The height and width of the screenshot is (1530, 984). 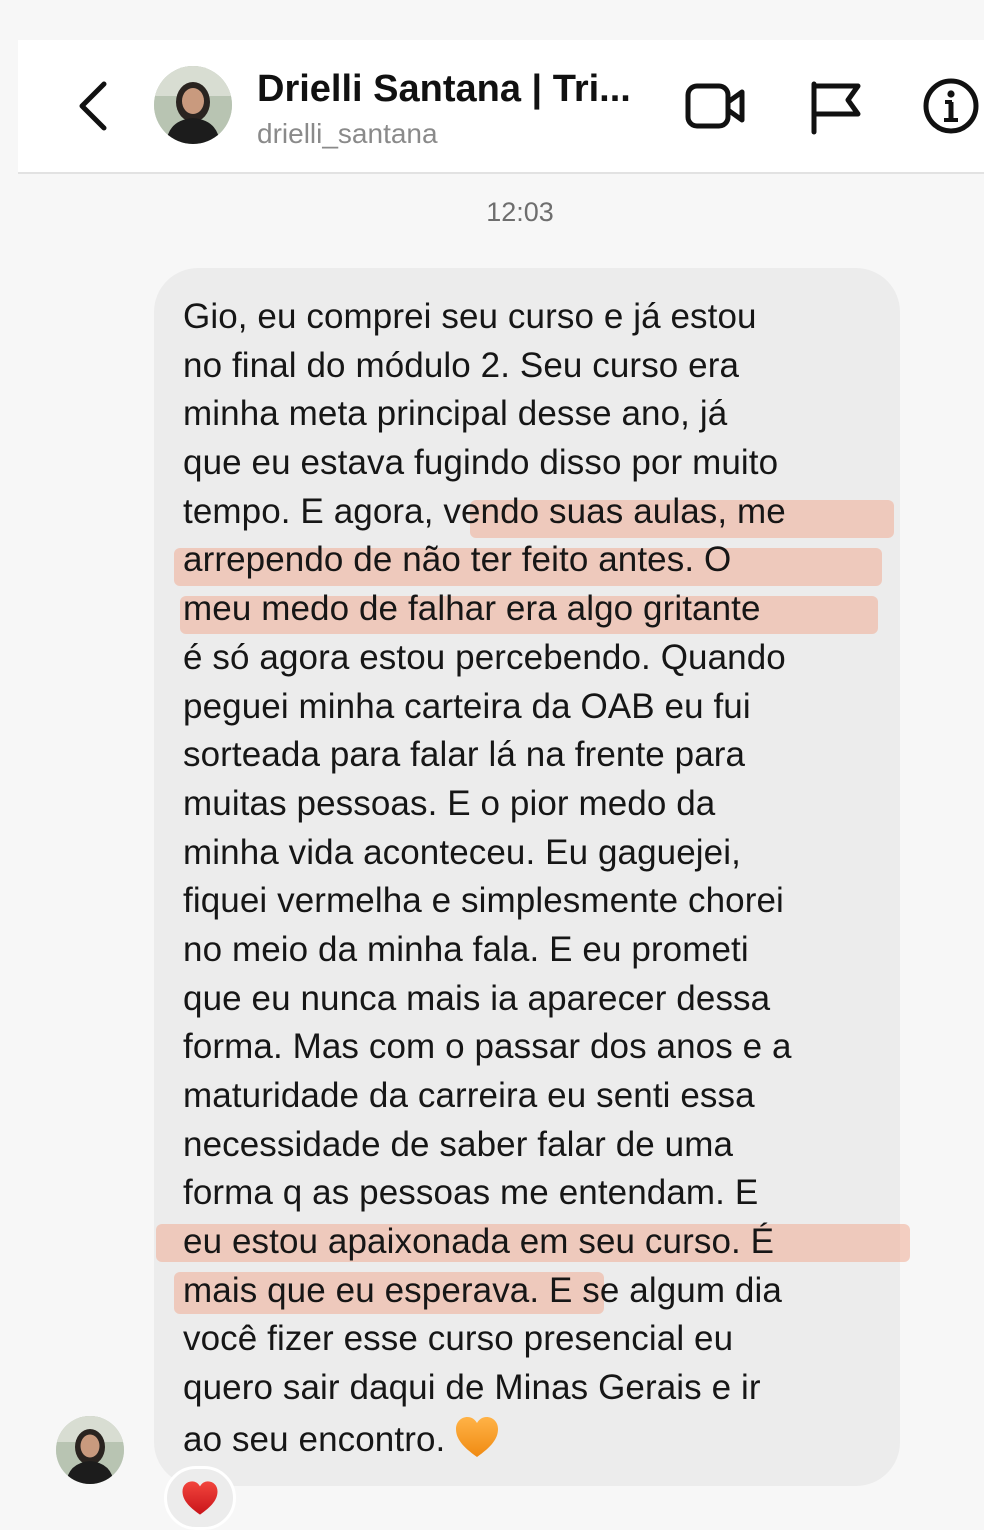 I want to click on message-line: meu medo de falhar era algo gritante, so click(x=472, y=609).